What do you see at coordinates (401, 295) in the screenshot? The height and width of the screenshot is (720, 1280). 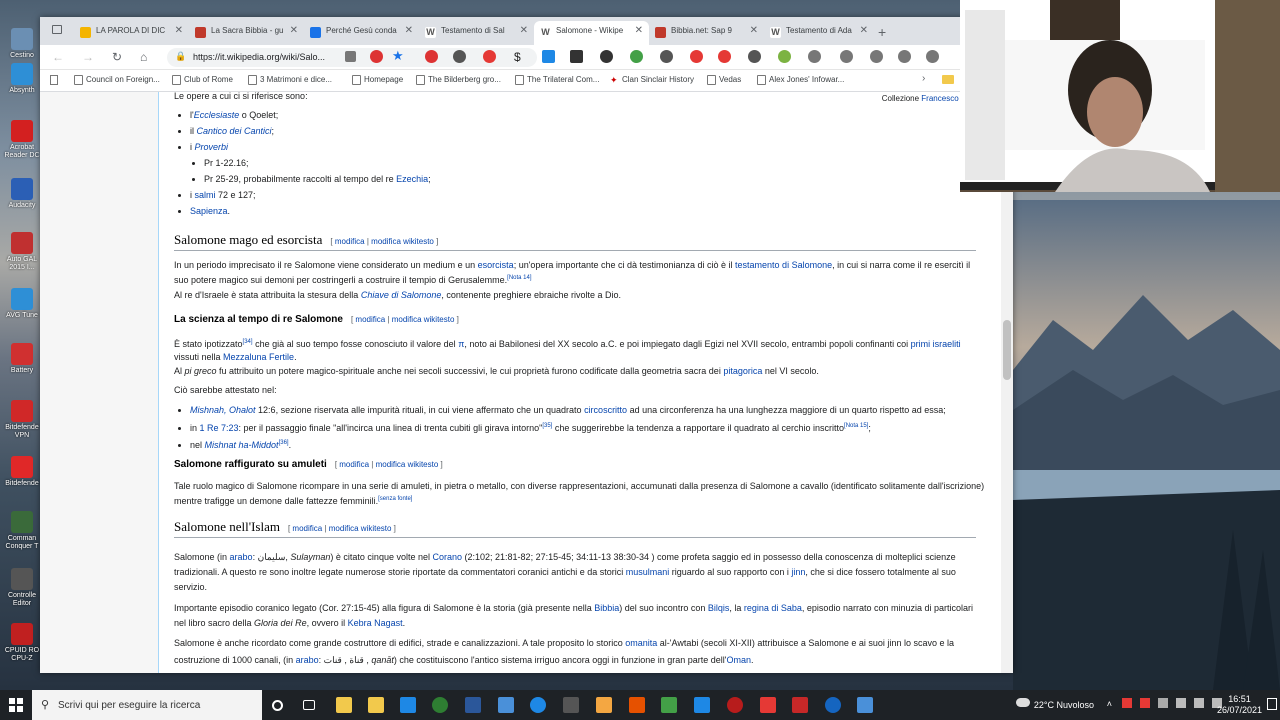 I see `chiave-link: Chiave di Salomone` at bounding box center [401, 295].